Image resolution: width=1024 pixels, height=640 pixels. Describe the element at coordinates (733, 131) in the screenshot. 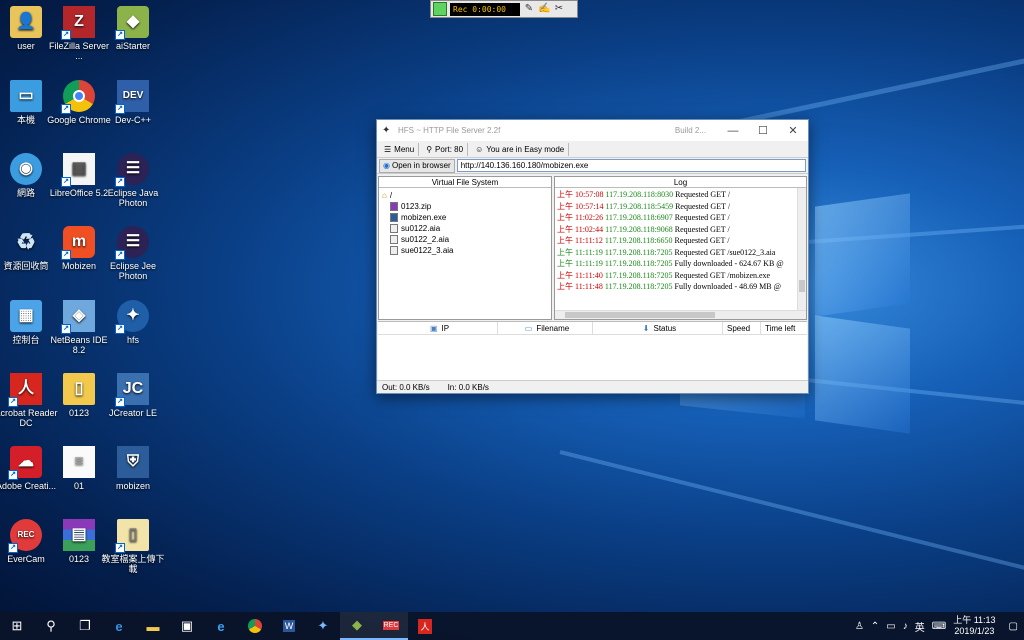

I see `minimize-icon: —` at that location.